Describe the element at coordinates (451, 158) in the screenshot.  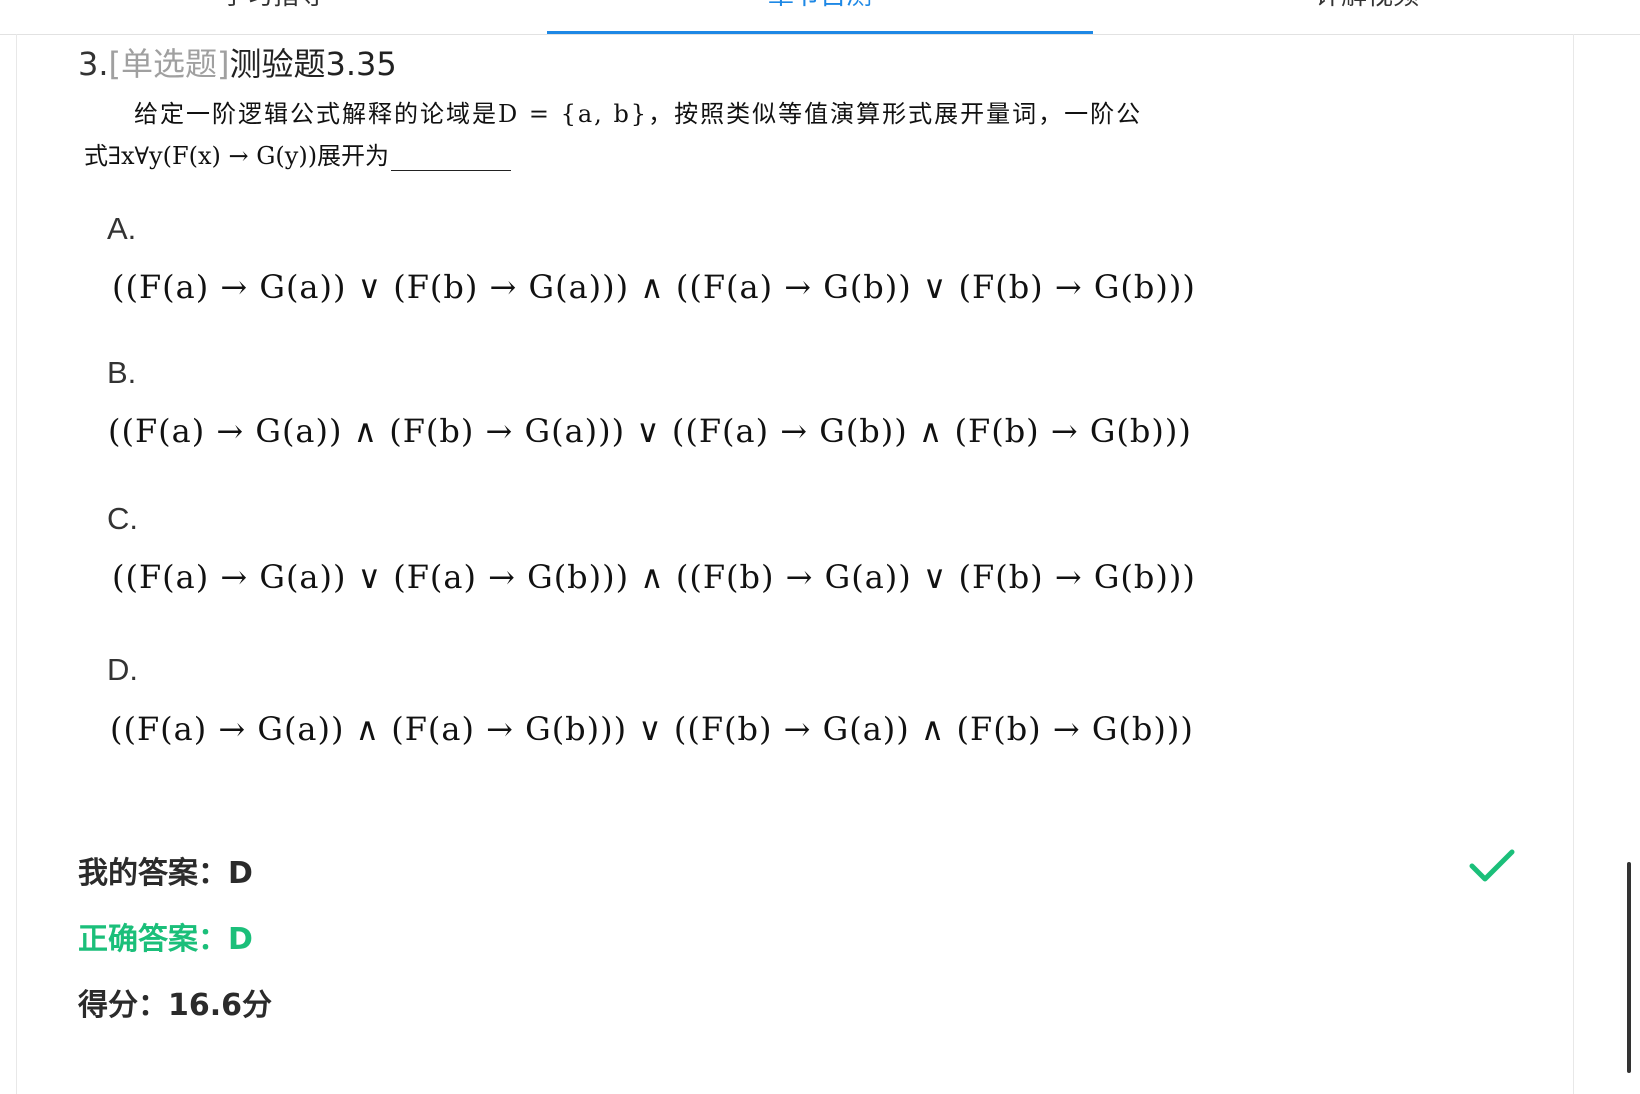
I see `answer-blank` at that location.